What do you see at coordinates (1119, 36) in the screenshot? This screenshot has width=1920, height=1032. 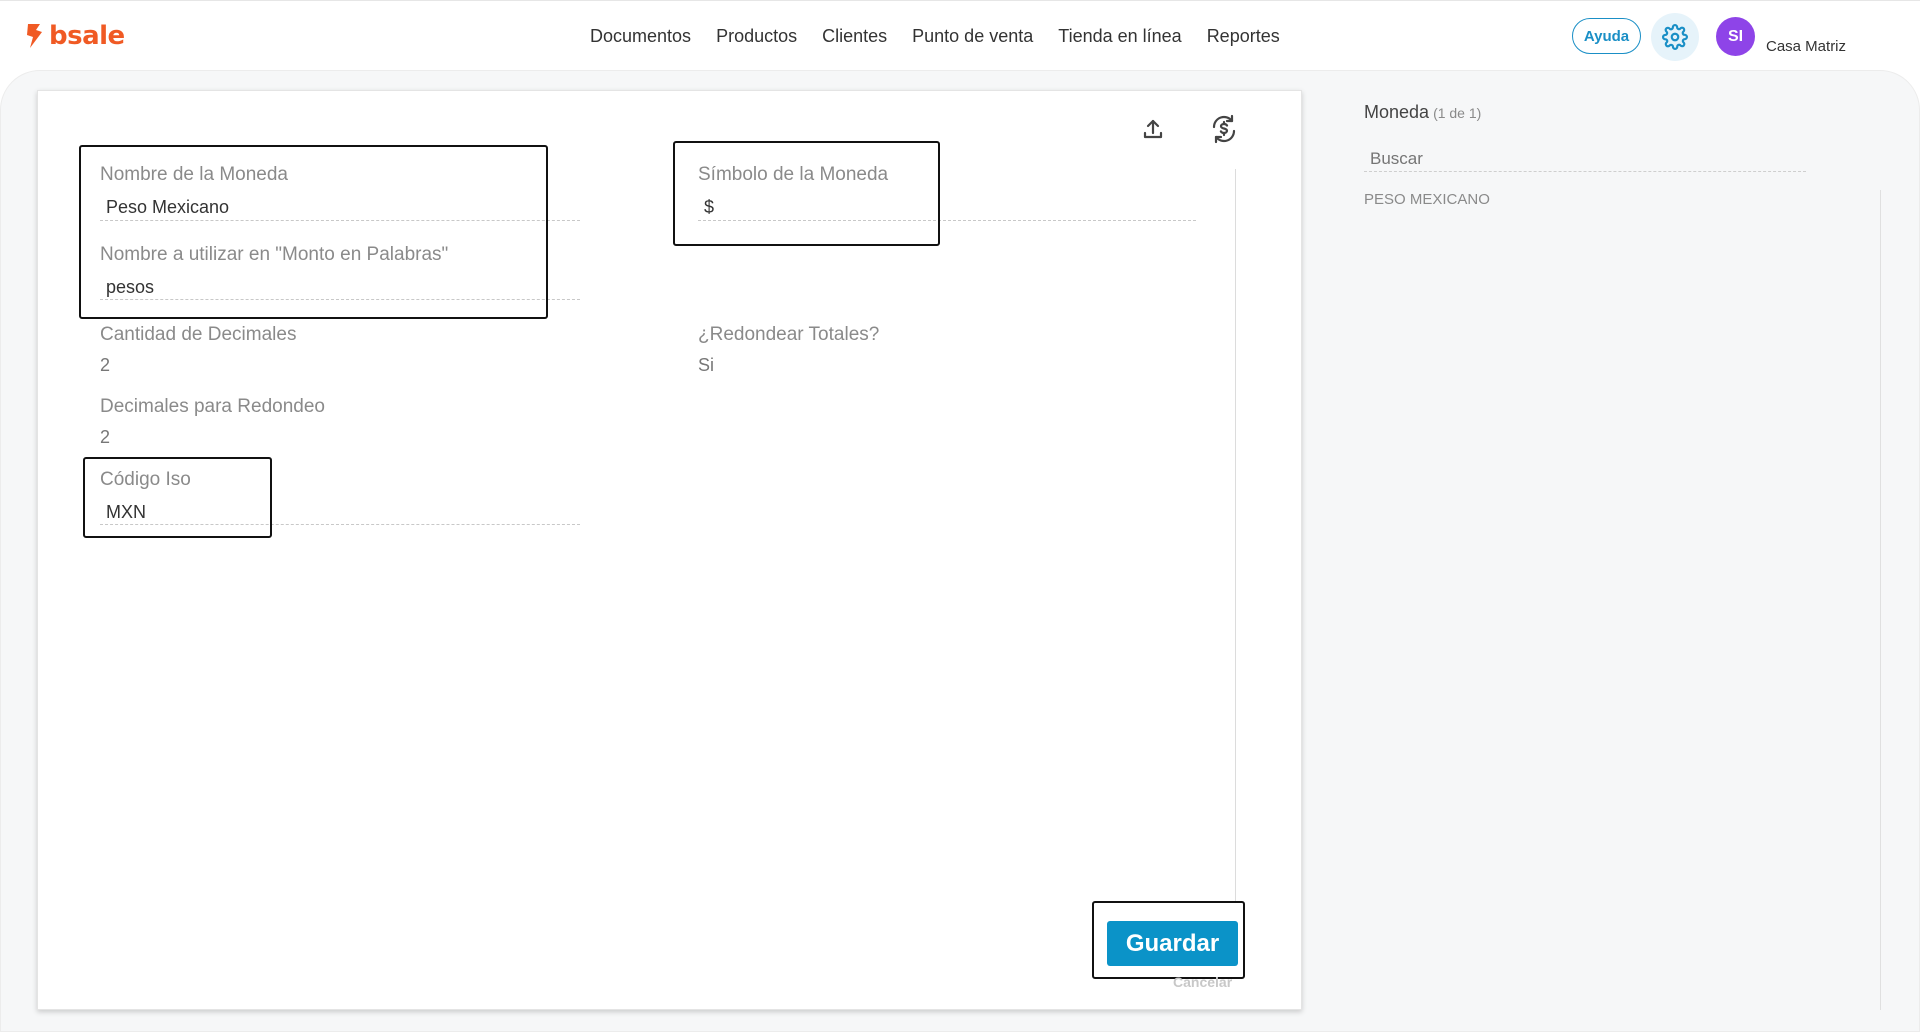 I see `nav-item-tienda-en-linea: Tienda en línea` at bounding box center [1119, 36].